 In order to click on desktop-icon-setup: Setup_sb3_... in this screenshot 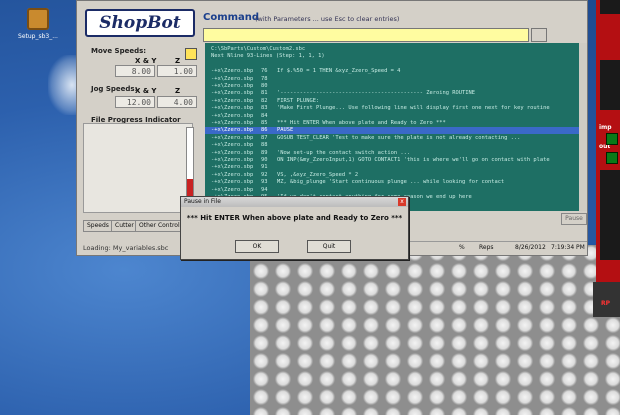, I will do `click(38, 24)`.